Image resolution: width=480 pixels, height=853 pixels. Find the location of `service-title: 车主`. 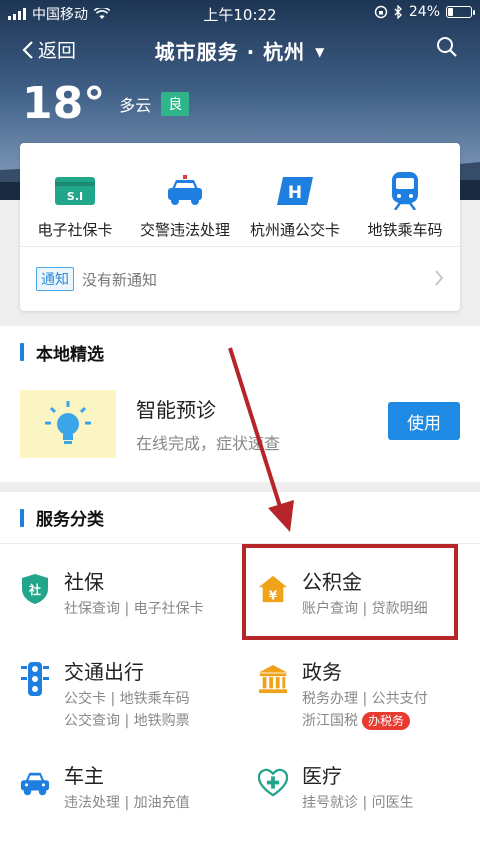

service-title: 车主 is located at coordinates (84, 776).